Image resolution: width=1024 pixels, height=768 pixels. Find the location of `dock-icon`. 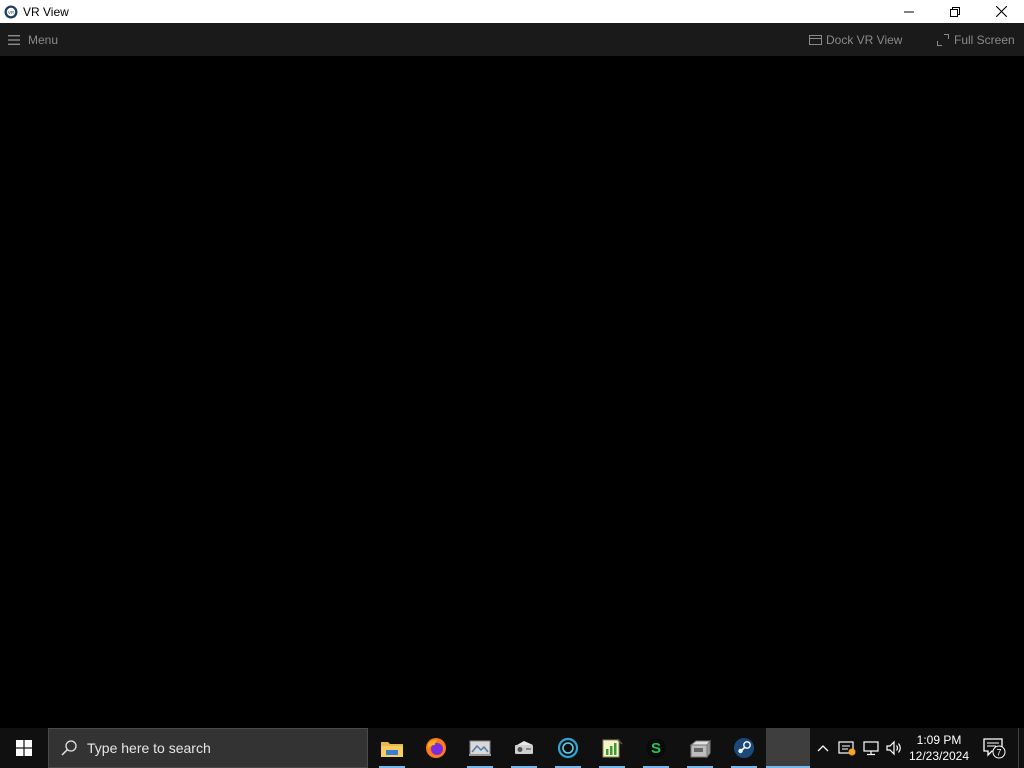

dock-icon is located at coordinates (815, 39).